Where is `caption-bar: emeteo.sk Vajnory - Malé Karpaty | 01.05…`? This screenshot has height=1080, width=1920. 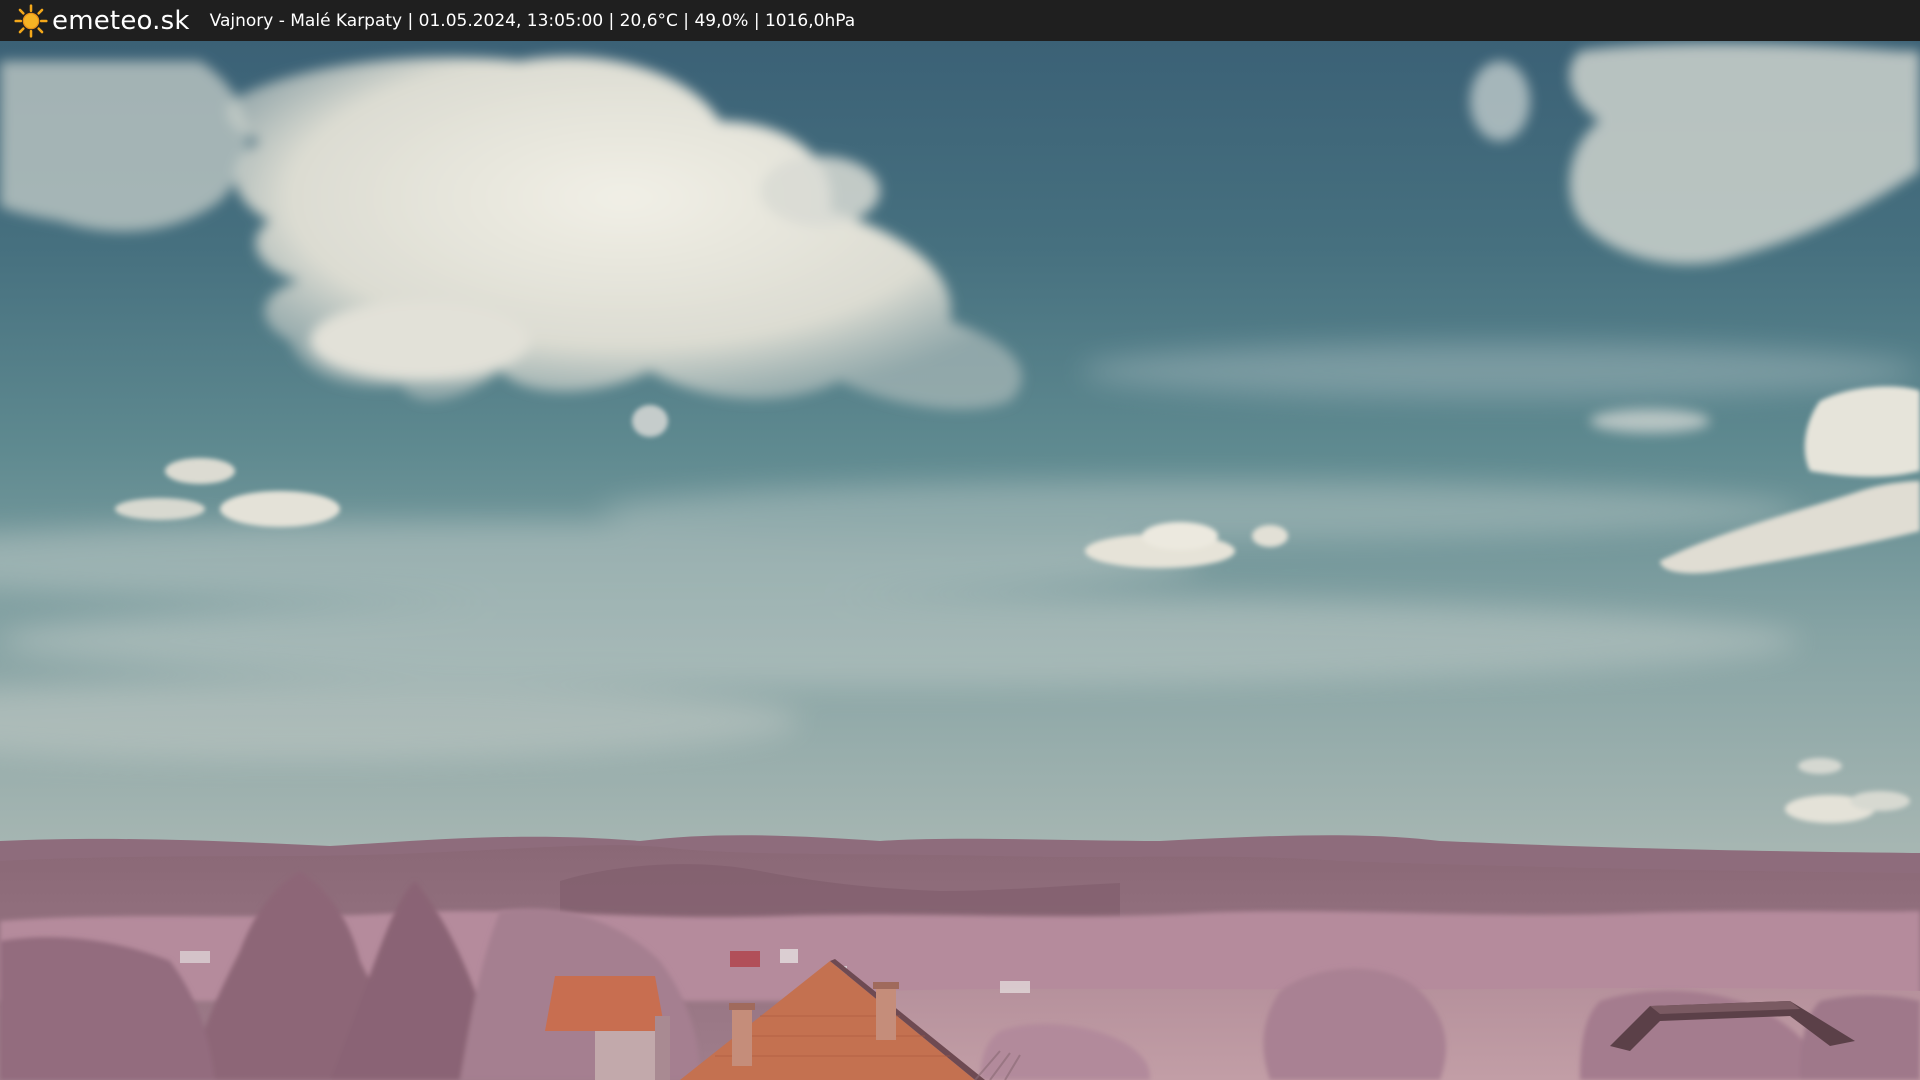 caption-bar: emeteo.sk Vajnory - Malé Karpaty | 01.05… is located at coordinates (960, 20).